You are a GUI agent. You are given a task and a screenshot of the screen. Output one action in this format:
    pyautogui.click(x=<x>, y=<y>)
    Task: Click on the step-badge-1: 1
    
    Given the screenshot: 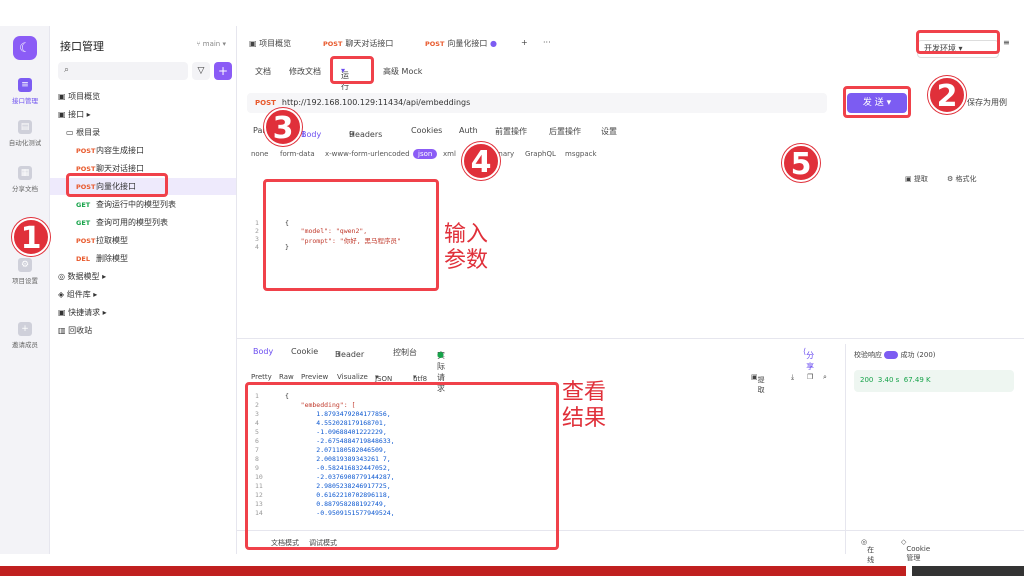 What is the action you would take?
    pyautogui.click(x=31, y=237)
    